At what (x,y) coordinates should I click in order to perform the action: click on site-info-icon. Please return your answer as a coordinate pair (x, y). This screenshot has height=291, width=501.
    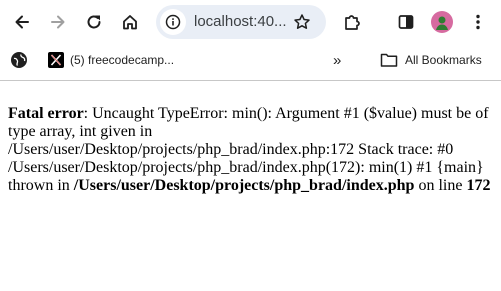
    Looking at the image, I should click on (173, 22).